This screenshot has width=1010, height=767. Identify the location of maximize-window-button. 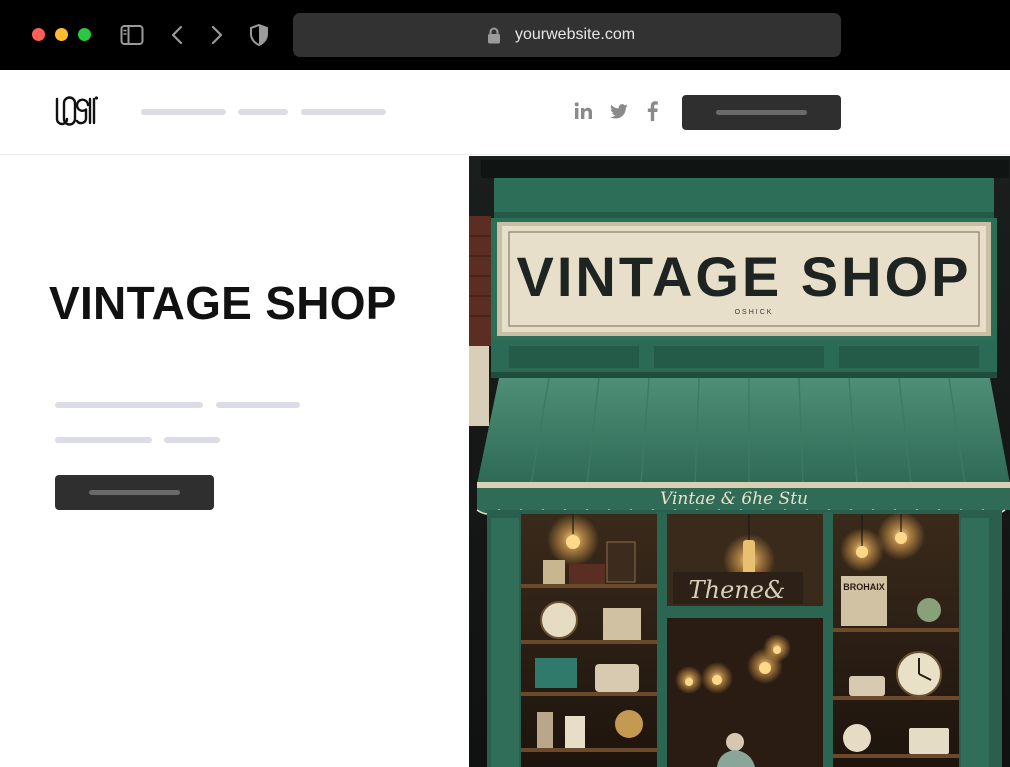
(84, 34).